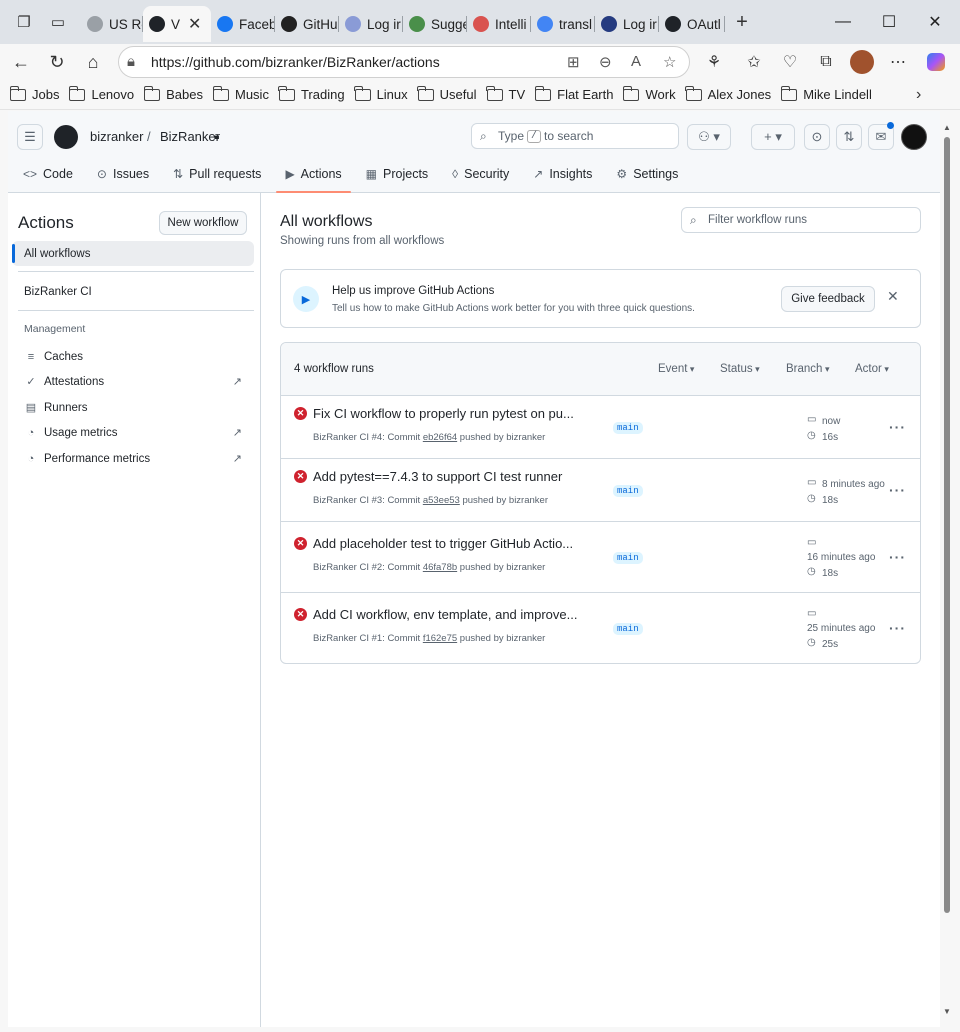  I want to click on tab-issues: ⊙ Issues, so click(123, 174).